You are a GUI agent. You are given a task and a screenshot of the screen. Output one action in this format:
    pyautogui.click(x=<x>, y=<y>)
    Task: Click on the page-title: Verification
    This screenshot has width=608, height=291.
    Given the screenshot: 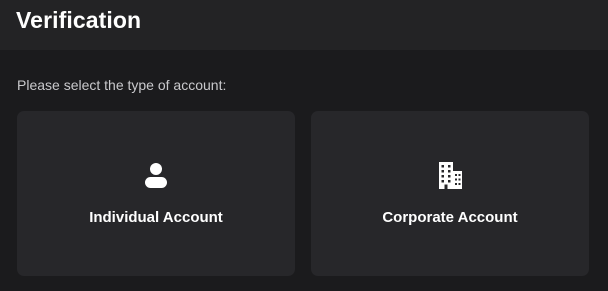 What is the action you would take?
    pyautogui.click(x=79, y=20)
    